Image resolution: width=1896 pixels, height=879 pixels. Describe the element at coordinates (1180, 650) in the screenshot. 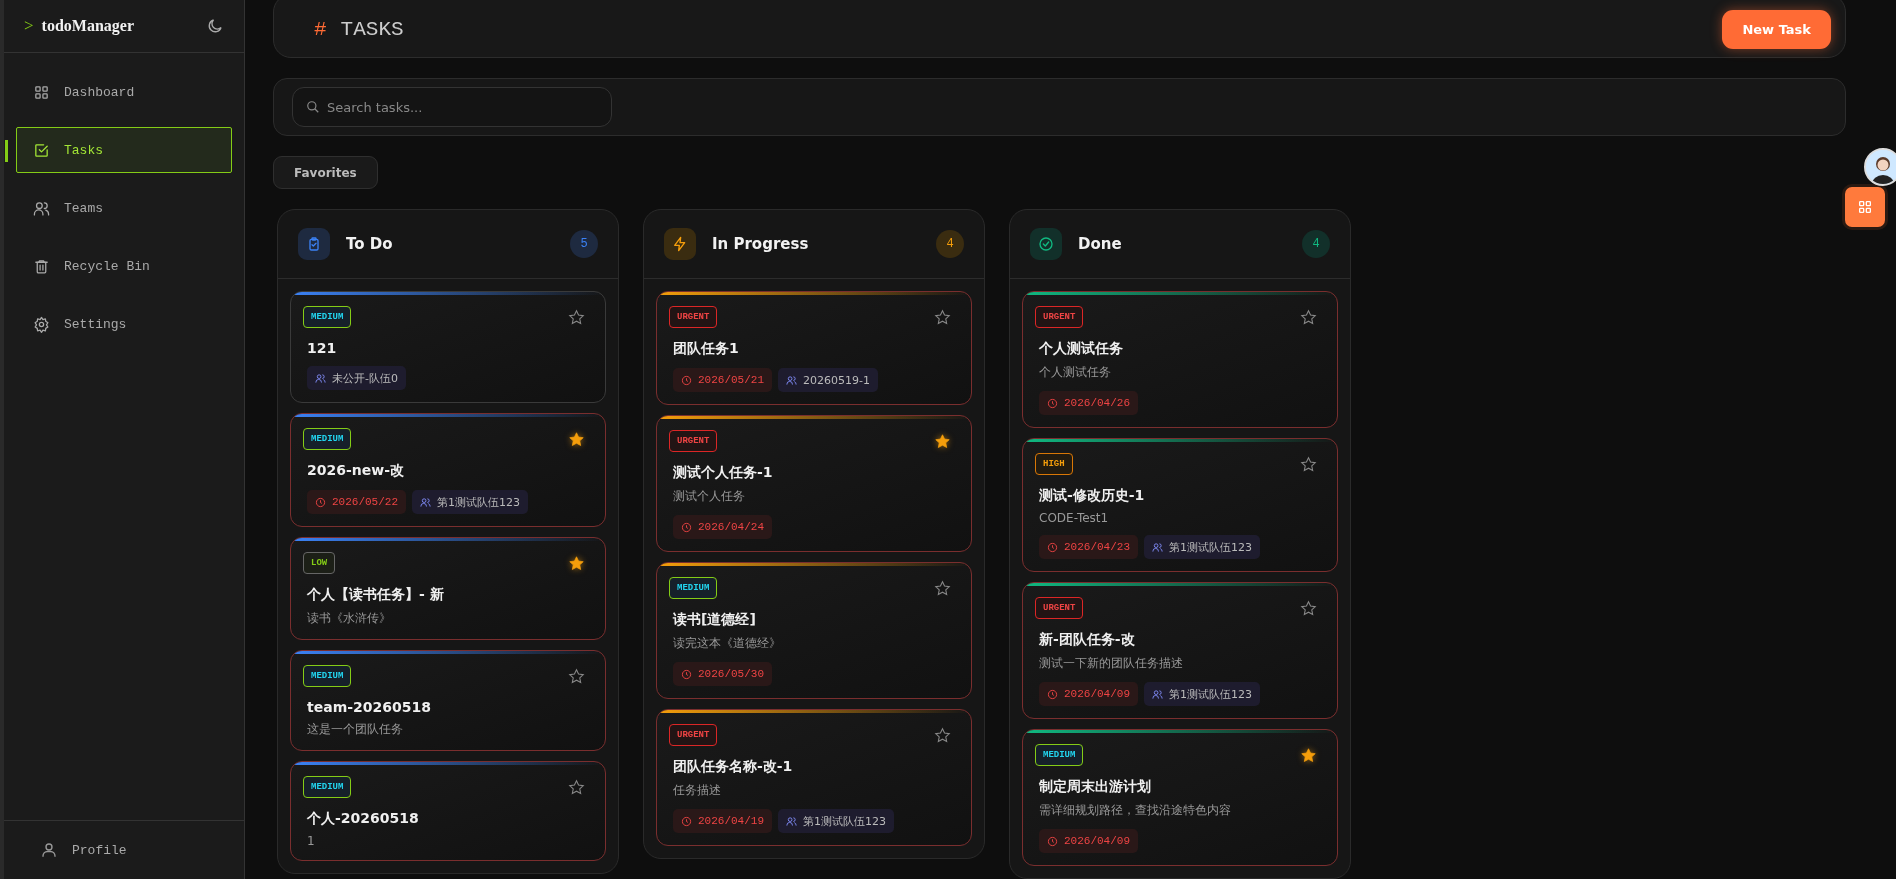

I see `task-card: URGENT 新-团队任务-改 测试一下新的团队任务描述 2026/04/09 第1测试队伍123` at that location.